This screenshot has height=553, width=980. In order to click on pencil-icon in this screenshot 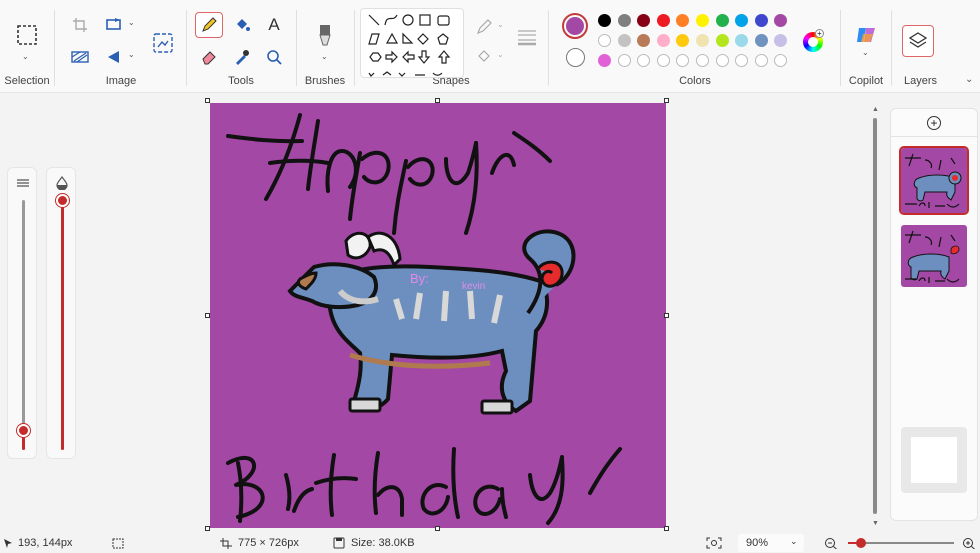, I will do `click(209, 24)`.